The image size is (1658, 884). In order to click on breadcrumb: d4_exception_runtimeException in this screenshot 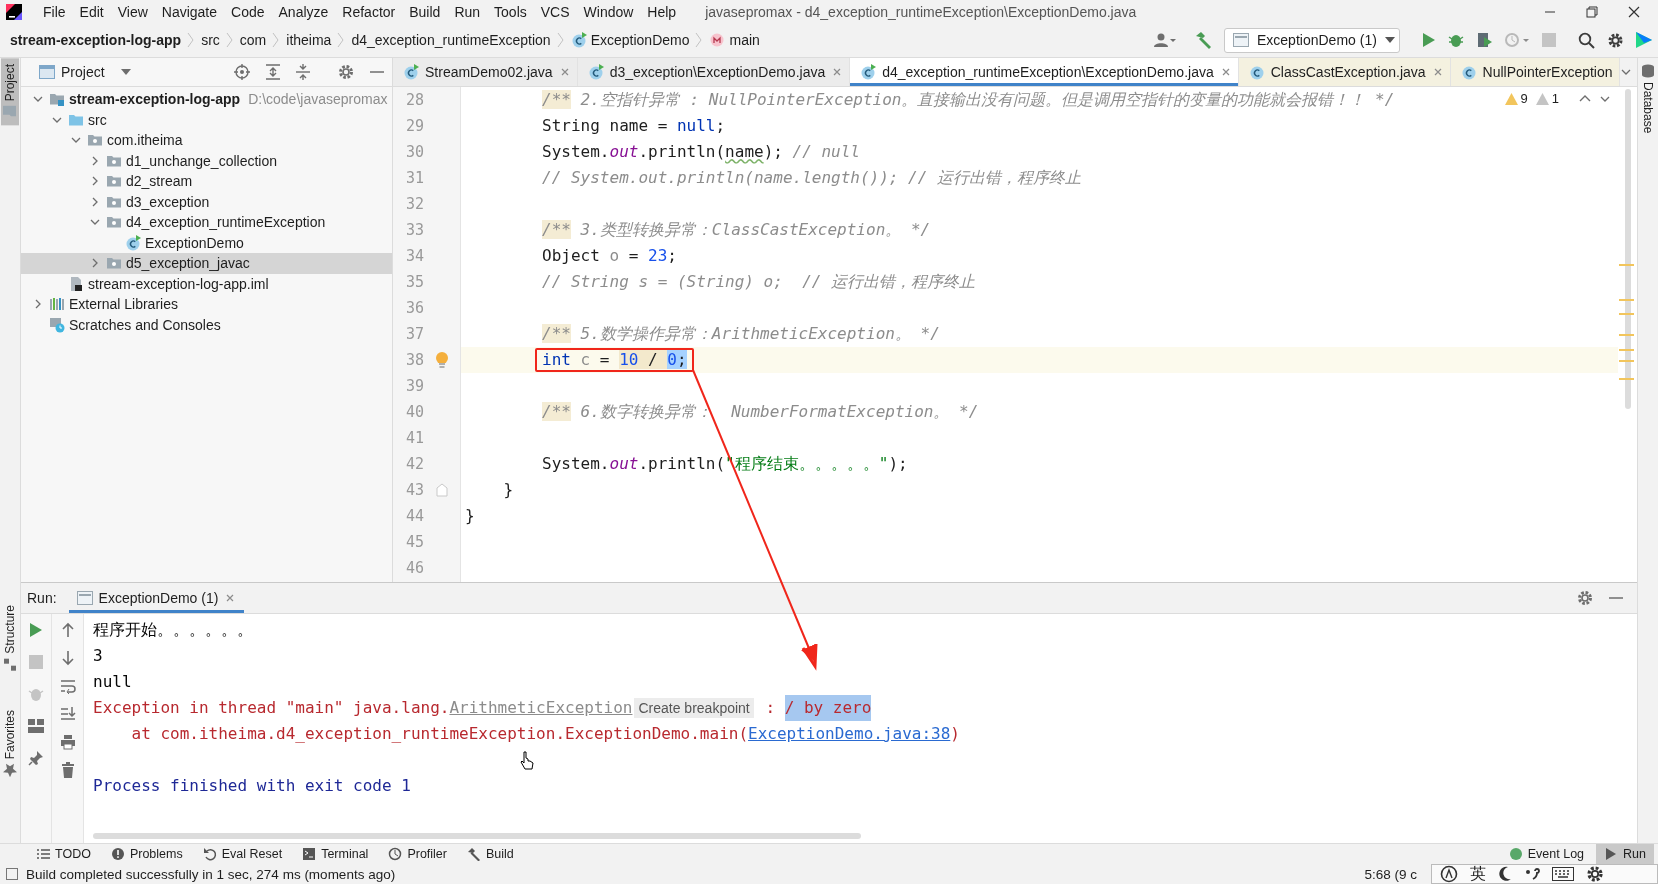, I will do `click(454, 40)`.